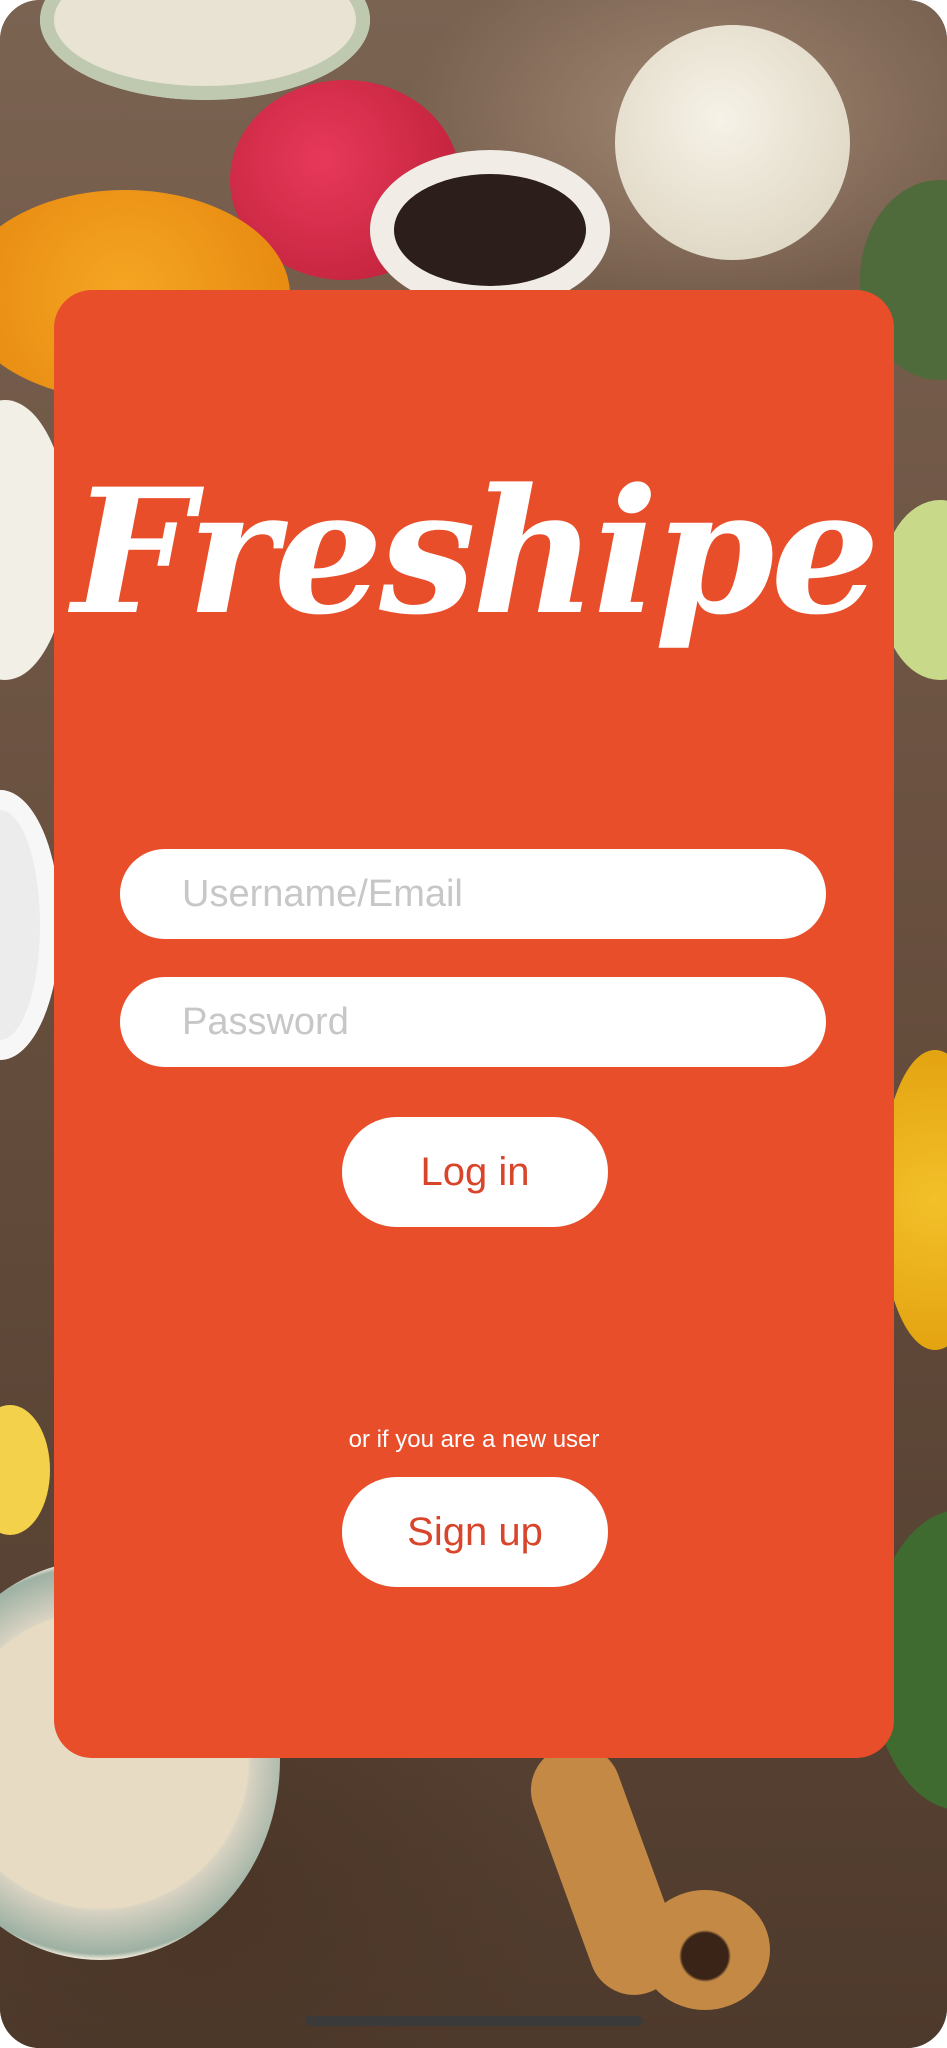 The image size is (947, 2048). What do you see at coordinates (474, 1439) in the screenshot?
I see `new-user-prompt: or if you are a new user` at bounding box center [474, 1439].